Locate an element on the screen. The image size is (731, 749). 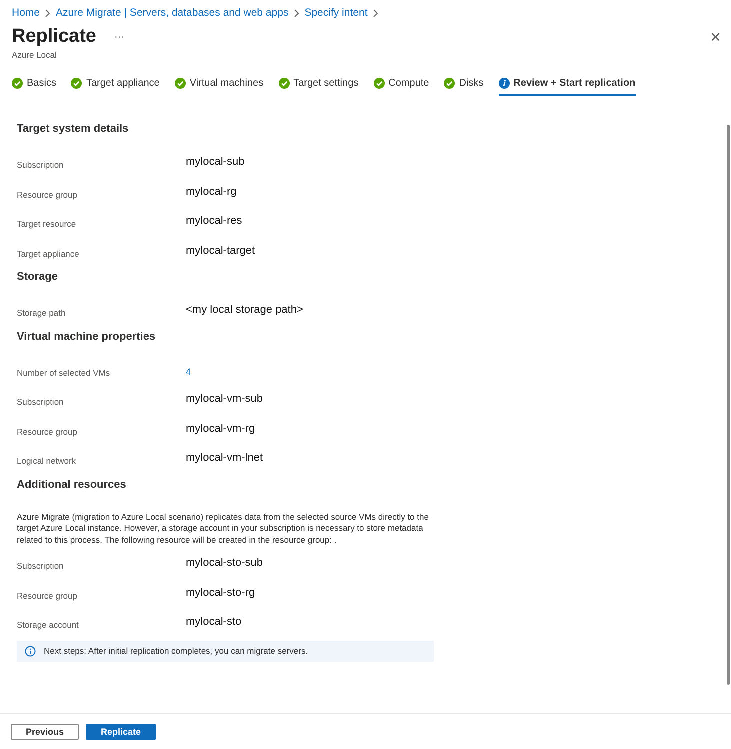
field-value: <my local storage path> is located at coordinates (245, 309).